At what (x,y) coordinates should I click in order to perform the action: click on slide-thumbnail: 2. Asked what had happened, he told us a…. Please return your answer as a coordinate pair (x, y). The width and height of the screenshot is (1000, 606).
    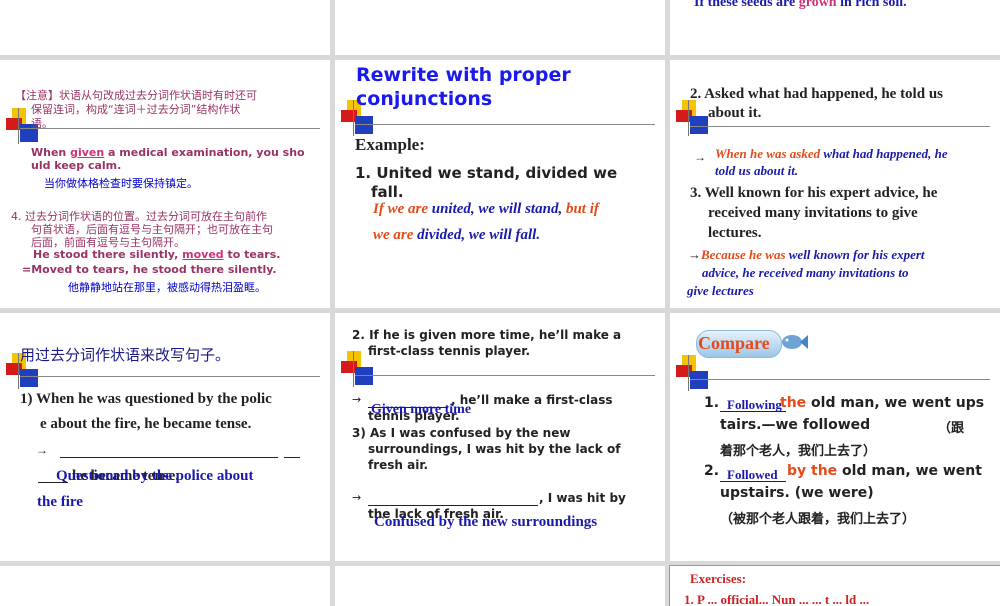
    Looking at the image, I should click on (835, 184).